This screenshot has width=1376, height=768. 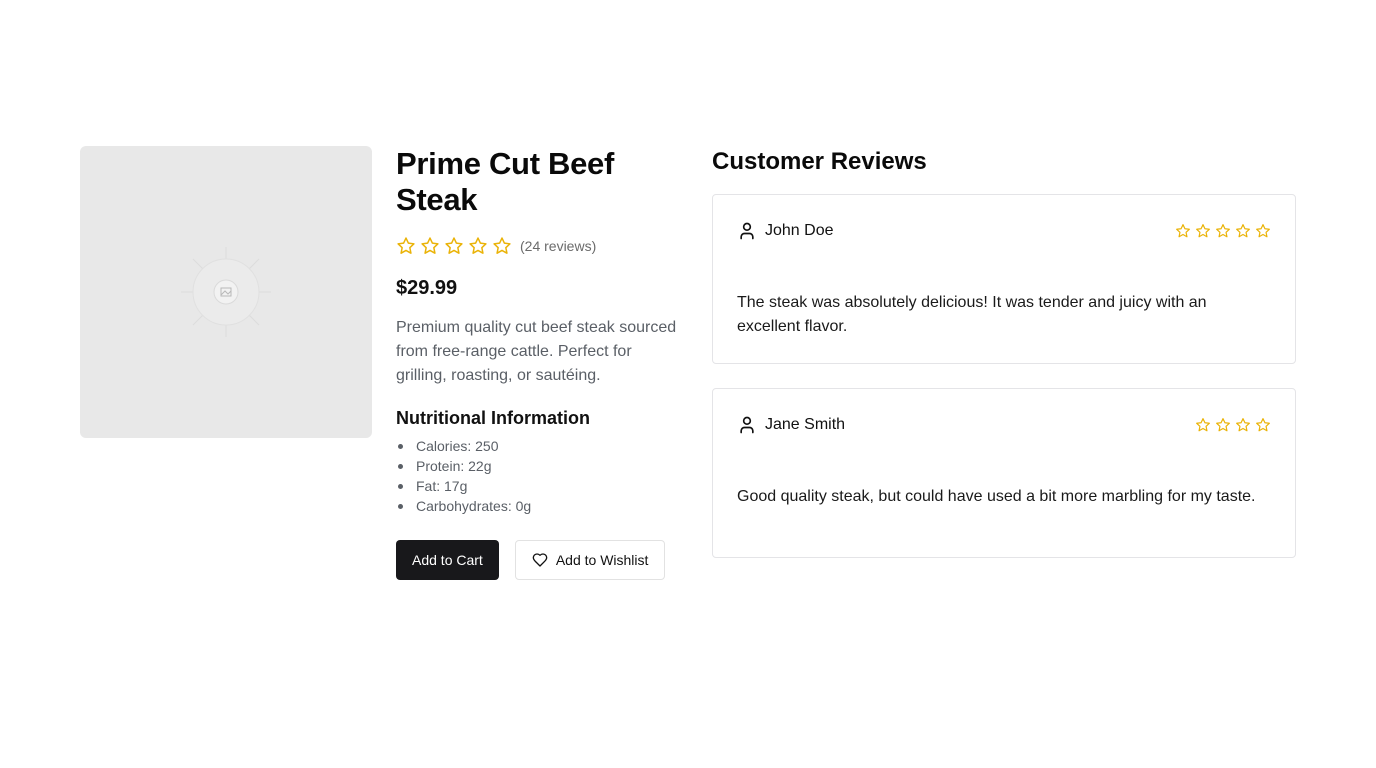 I want to click on add-to-cart-button: Add to Cart, so click(x=447, y=560).